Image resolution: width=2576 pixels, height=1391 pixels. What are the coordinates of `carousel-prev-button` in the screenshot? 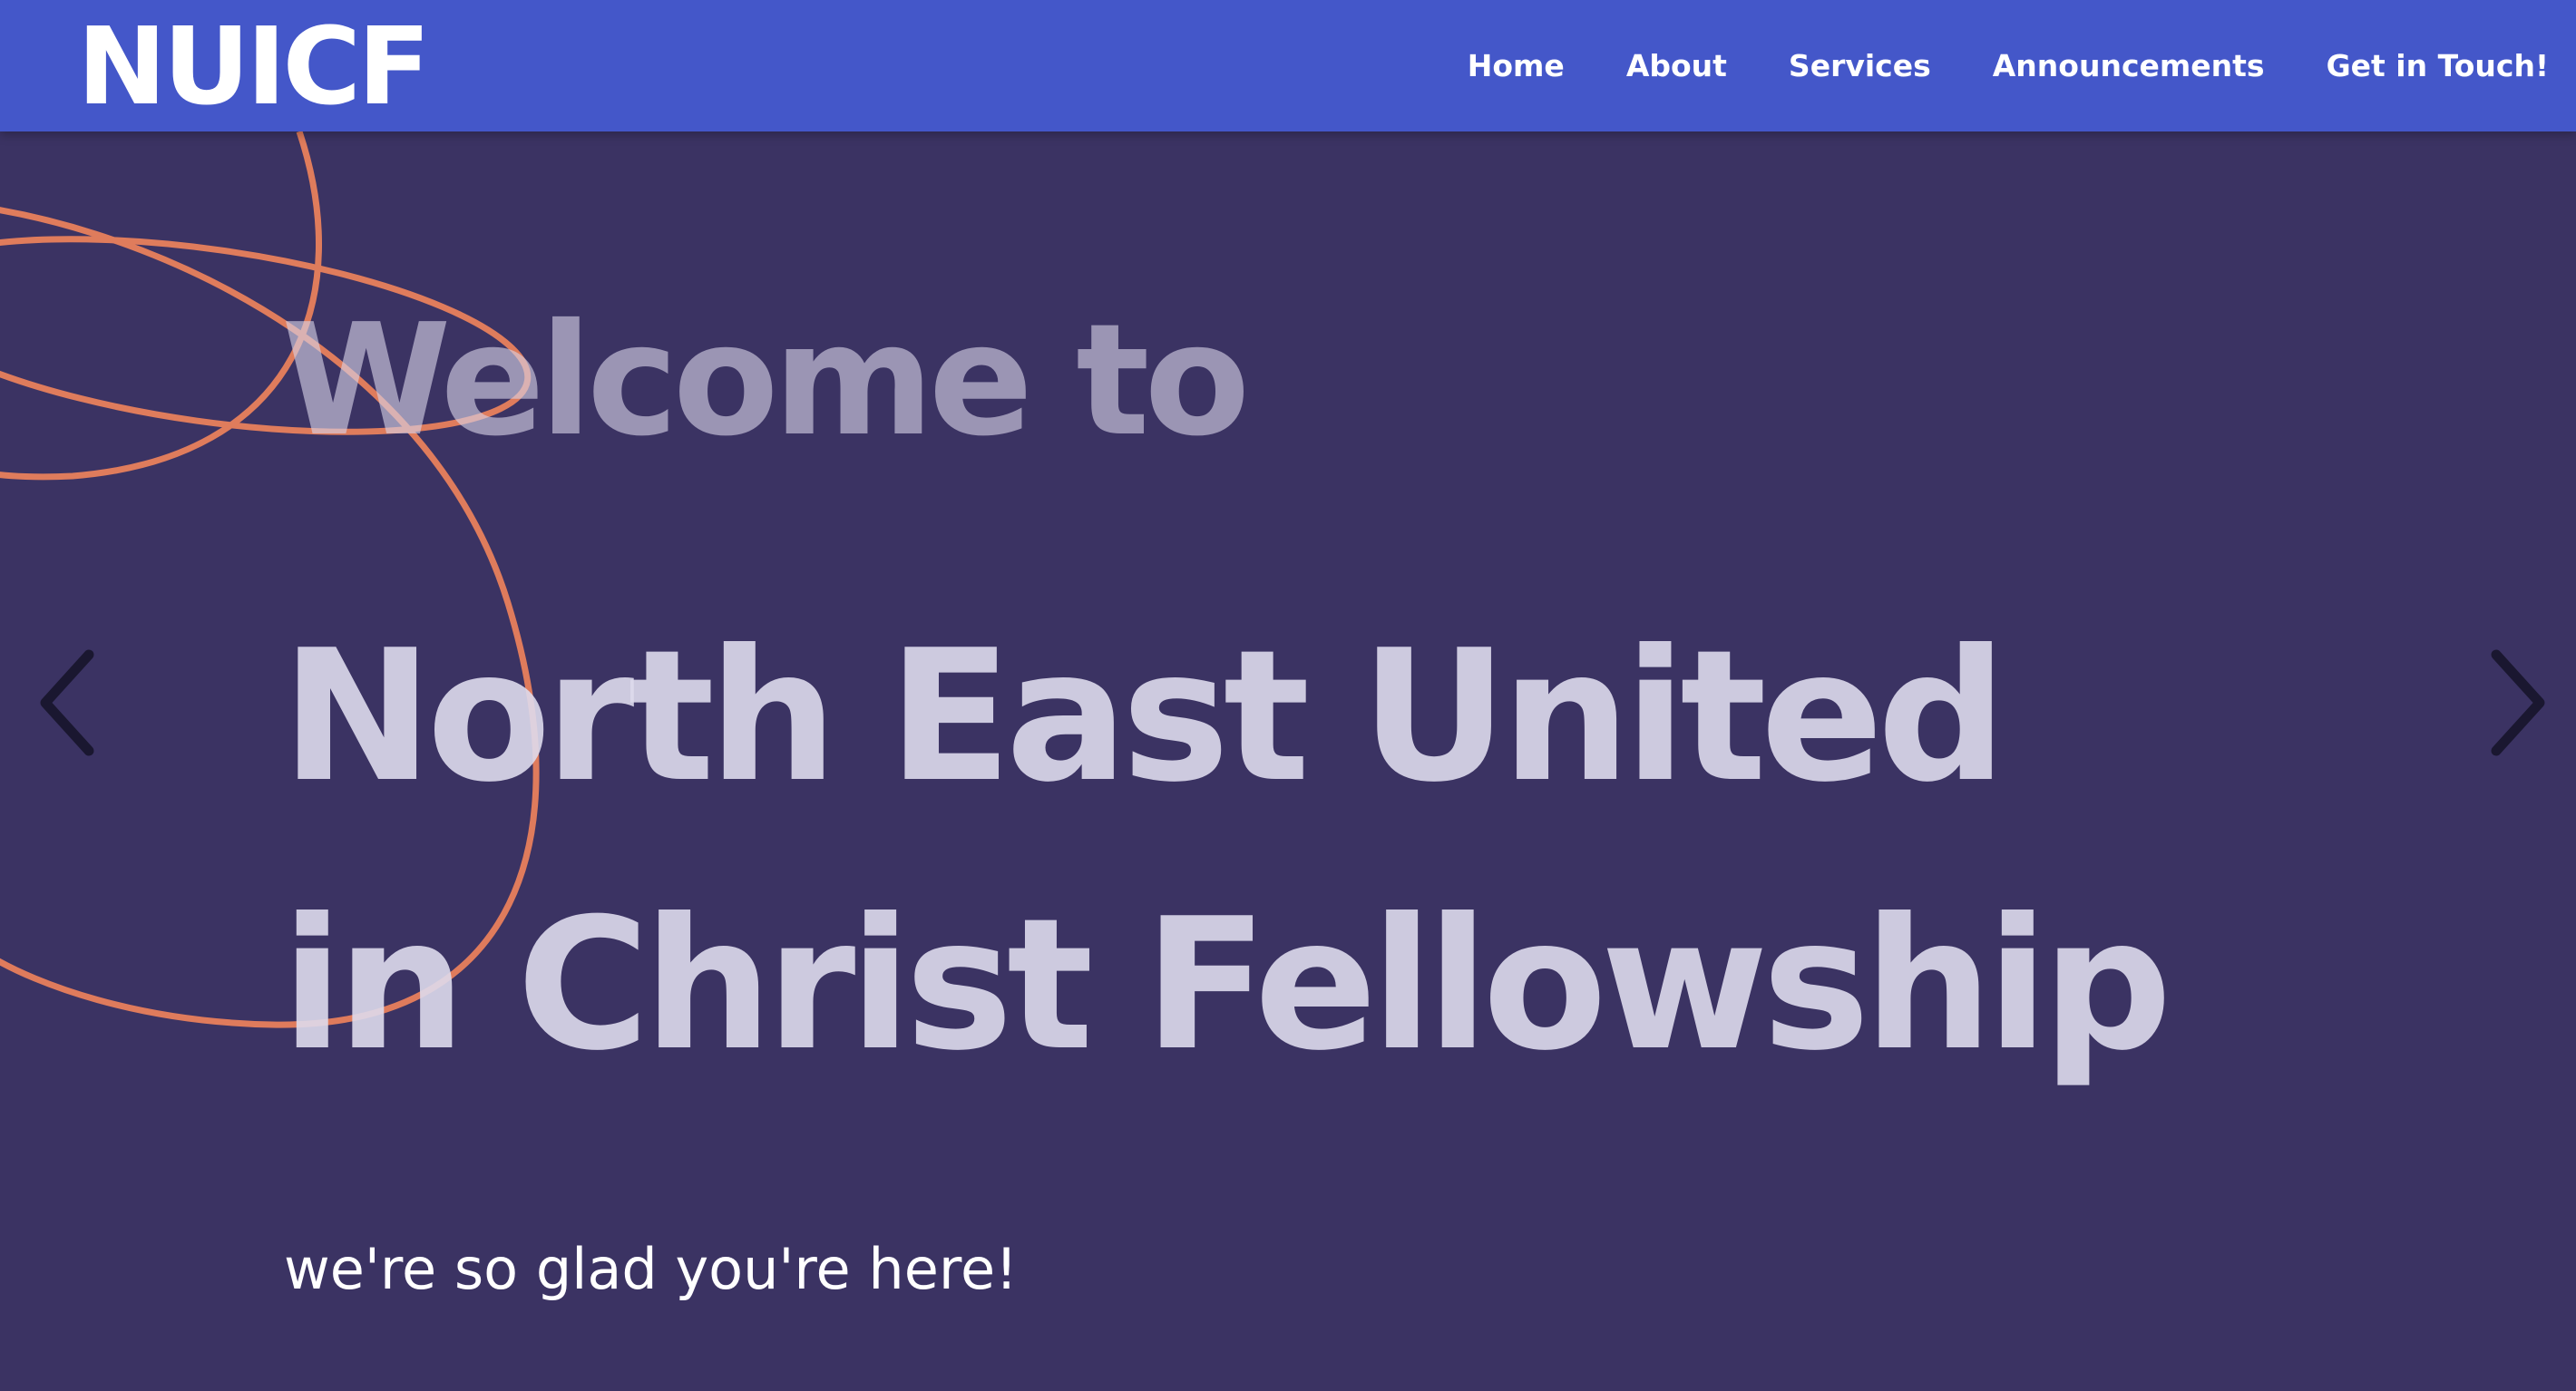 It's located at (72, 703).